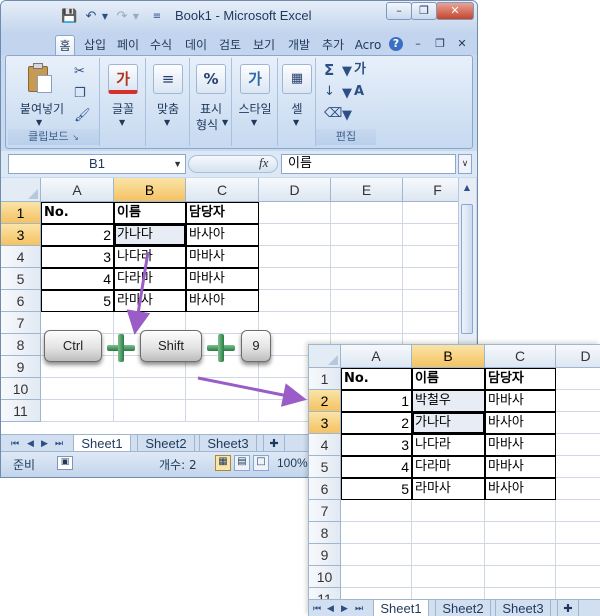  What do you see at coordinates (136, 17) in the screenshot?
I see `redo-dropdown-icon: ▼` at bounding box center [136, 17].